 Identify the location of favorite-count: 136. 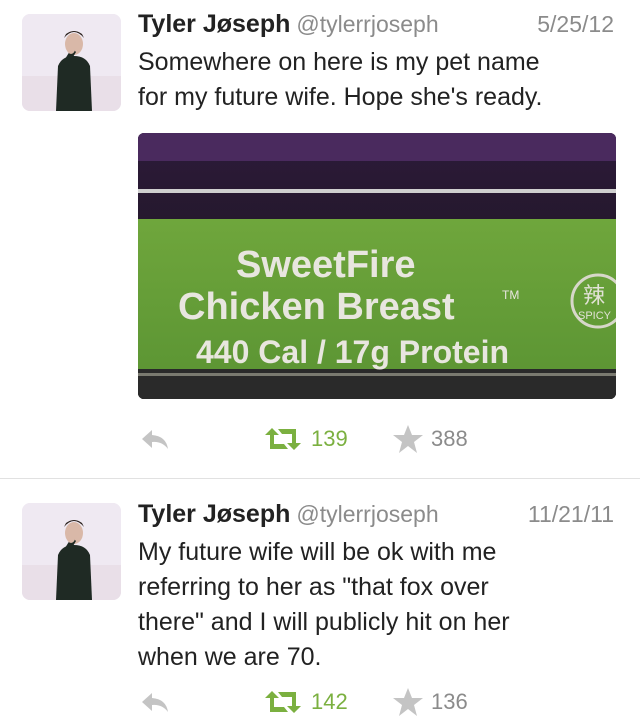
(449, 702).